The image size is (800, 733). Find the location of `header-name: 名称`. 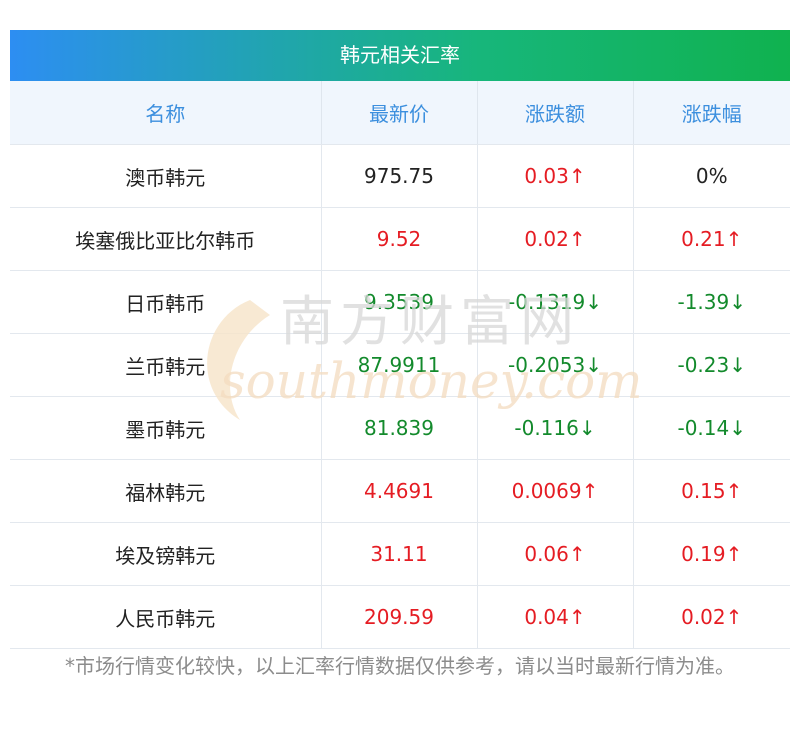

header-name: 名称 is located at coordinates (166, 113).